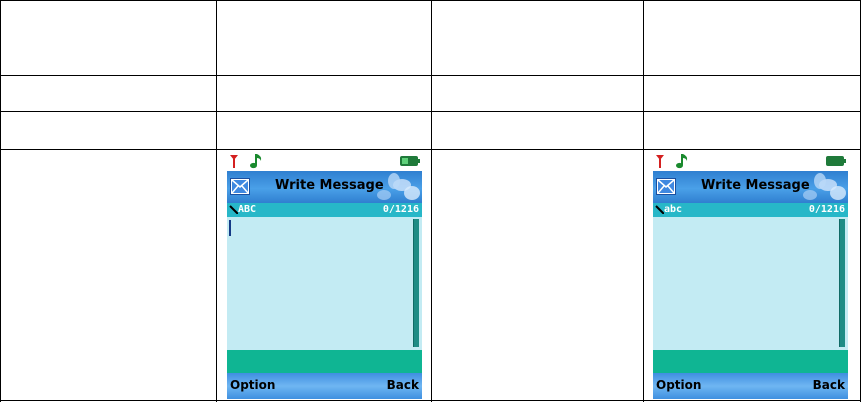  What do you see at coordinates (324, 210) in the screenshot?
I see `input-info-bar: ABC 0/1216` at bounding box center [324, 210].